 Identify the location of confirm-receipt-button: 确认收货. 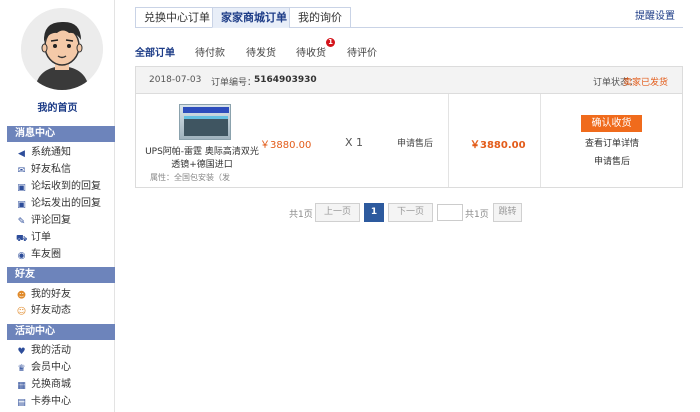
(611, 123).